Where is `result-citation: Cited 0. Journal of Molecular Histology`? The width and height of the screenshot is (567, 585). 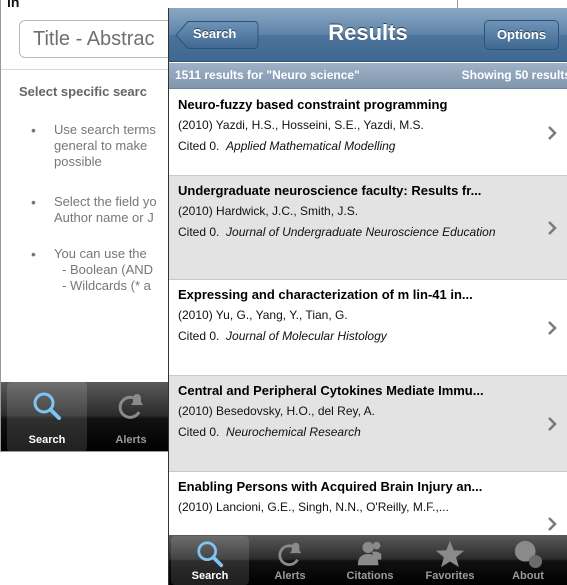
result-citation: Cited 0. Journal of Molecular Histology is located at coordinates (282, 336).